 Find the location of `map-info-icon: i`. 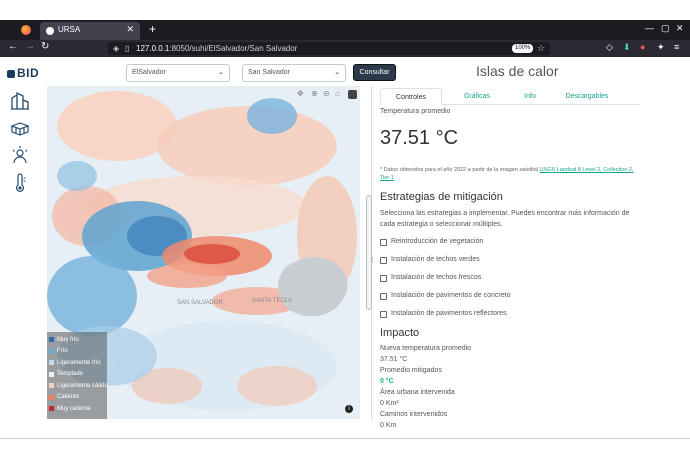

map-info-icon: i is located at coordinates (349, 409).